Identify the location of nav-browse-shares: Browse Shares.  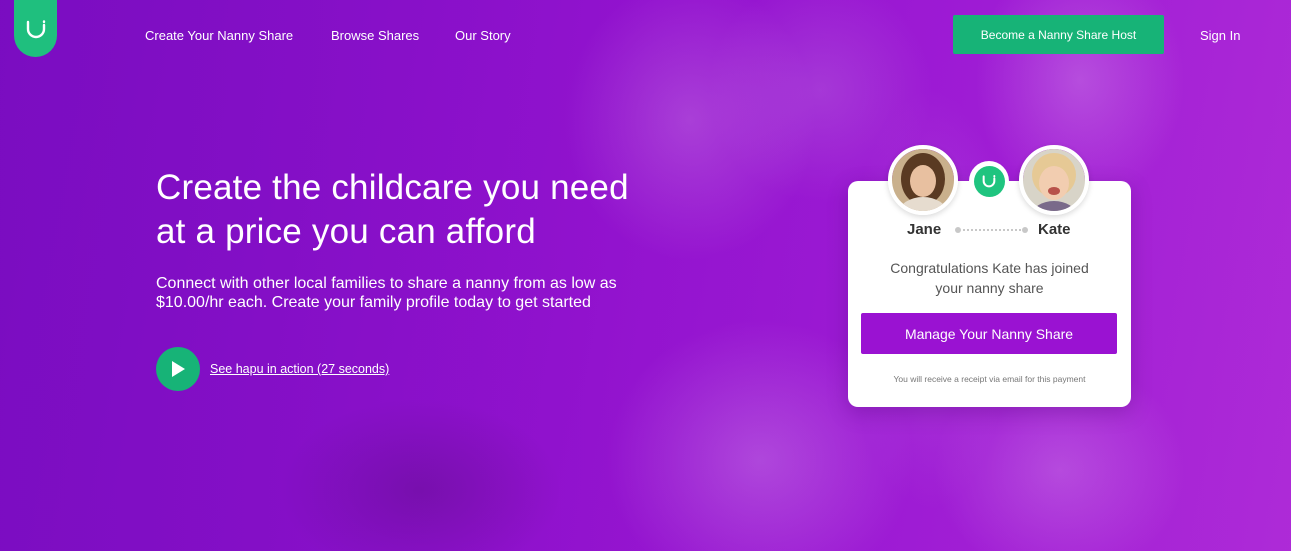
(375, 35).